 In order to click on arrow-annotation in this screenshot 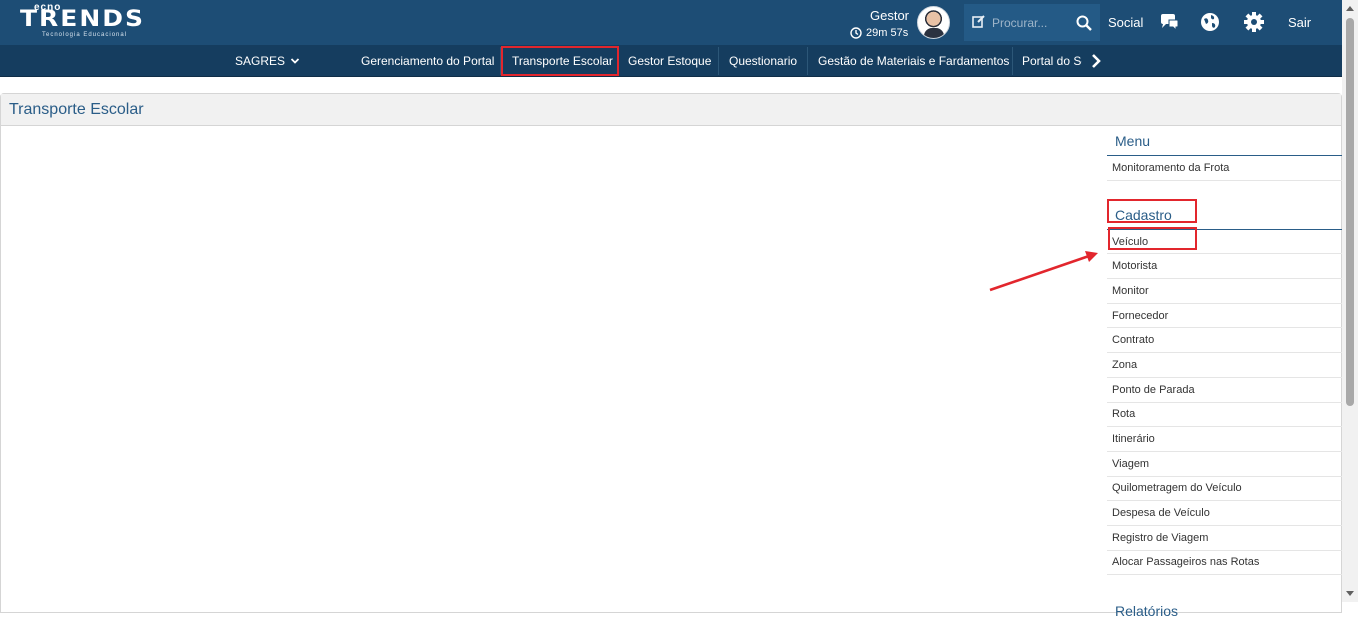, I will do `click(1043, 271)`.